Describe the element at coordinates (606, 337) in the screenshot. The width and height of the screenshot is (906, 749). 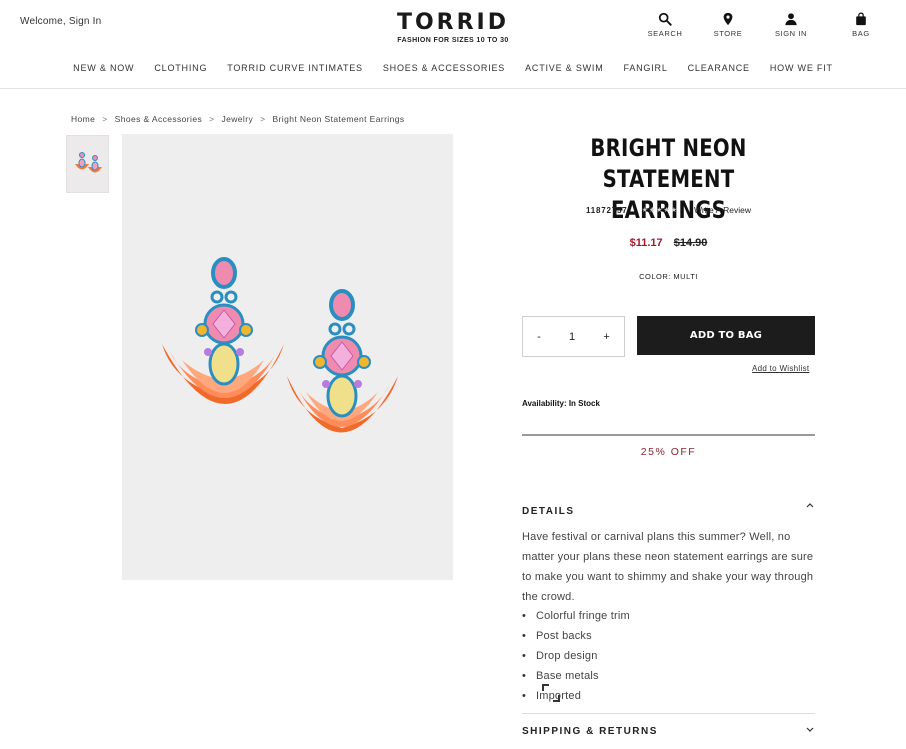
I see `quantity-increase-button: +` at that location.